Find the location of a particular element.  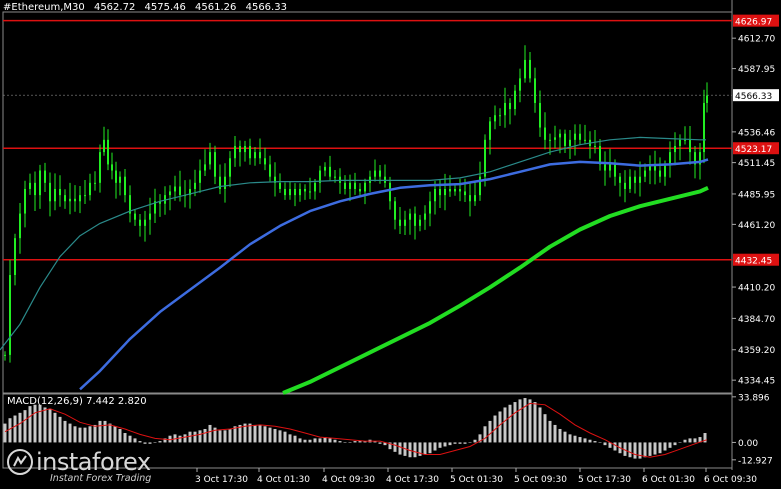

time-tick-label: 5 Oct 01:30 is located at coordinates (476, 480).